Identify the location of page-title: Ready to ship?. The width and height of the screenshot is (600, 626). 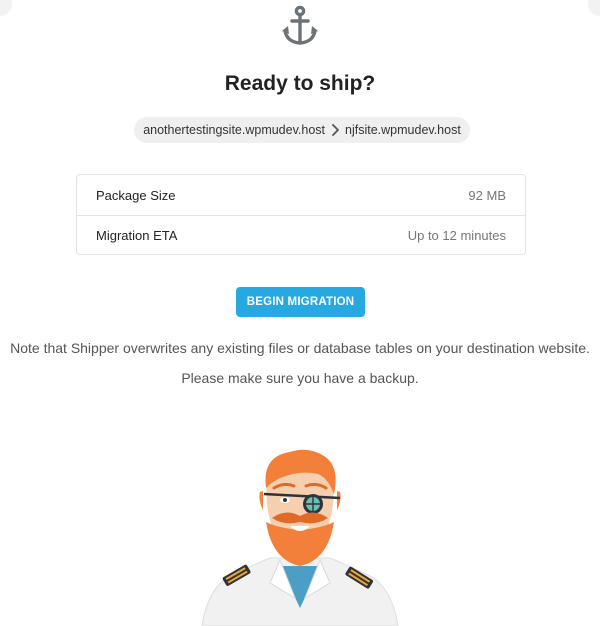
(300, 83).